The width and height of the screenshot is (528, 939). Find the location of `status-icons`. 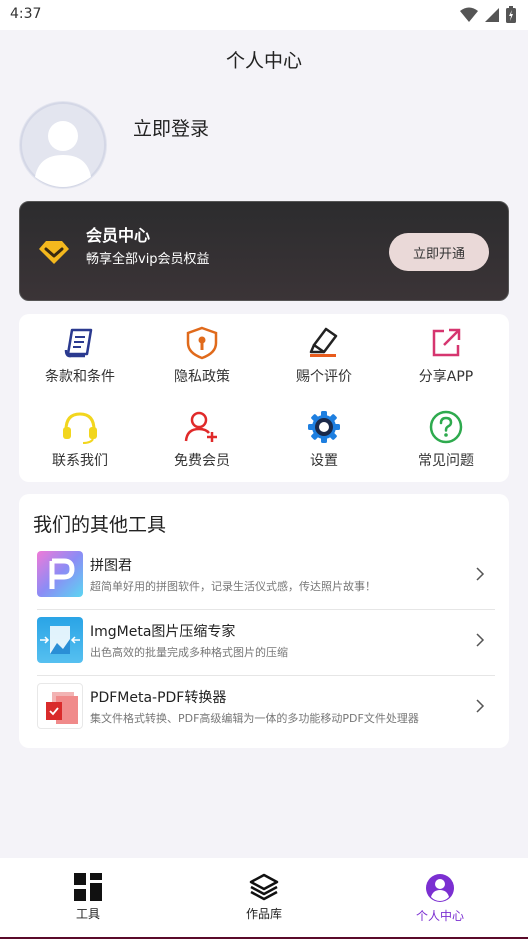

status-icons is located at coordinates (488, 14).